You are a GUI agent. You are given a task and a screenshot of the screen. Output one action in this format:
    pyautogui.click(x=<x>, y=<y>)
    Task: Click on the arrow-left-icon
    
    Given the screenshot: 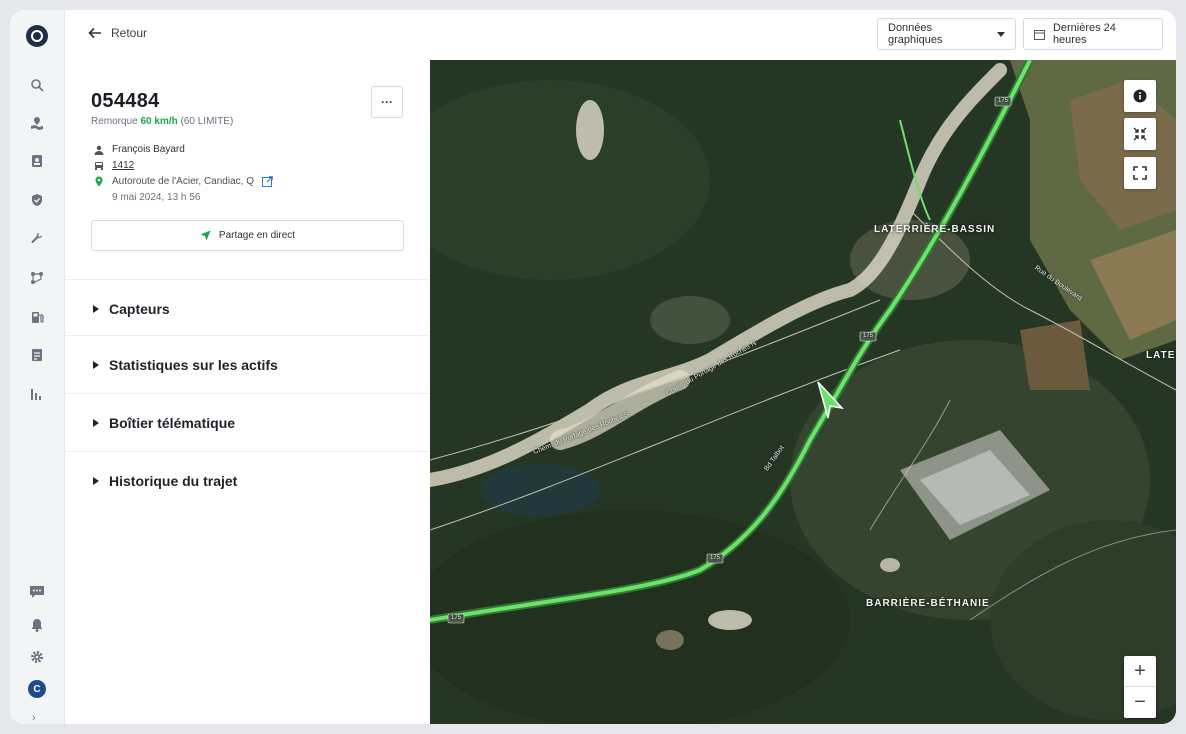 What is the action you would take?
    pyautogui.click(x=94, y=33)
    